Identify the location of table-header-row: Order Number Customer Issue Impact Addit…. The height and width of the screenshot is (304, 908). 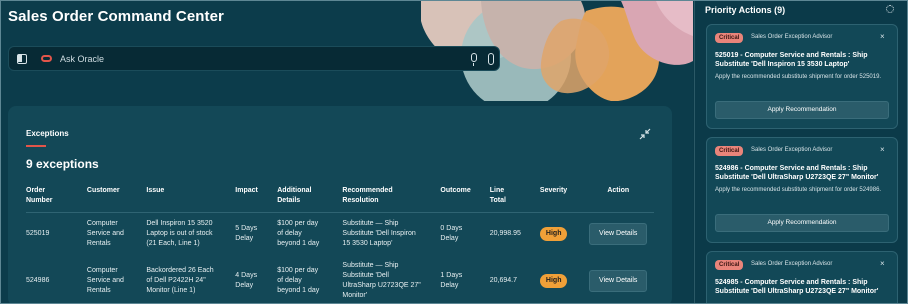
(340, 199).